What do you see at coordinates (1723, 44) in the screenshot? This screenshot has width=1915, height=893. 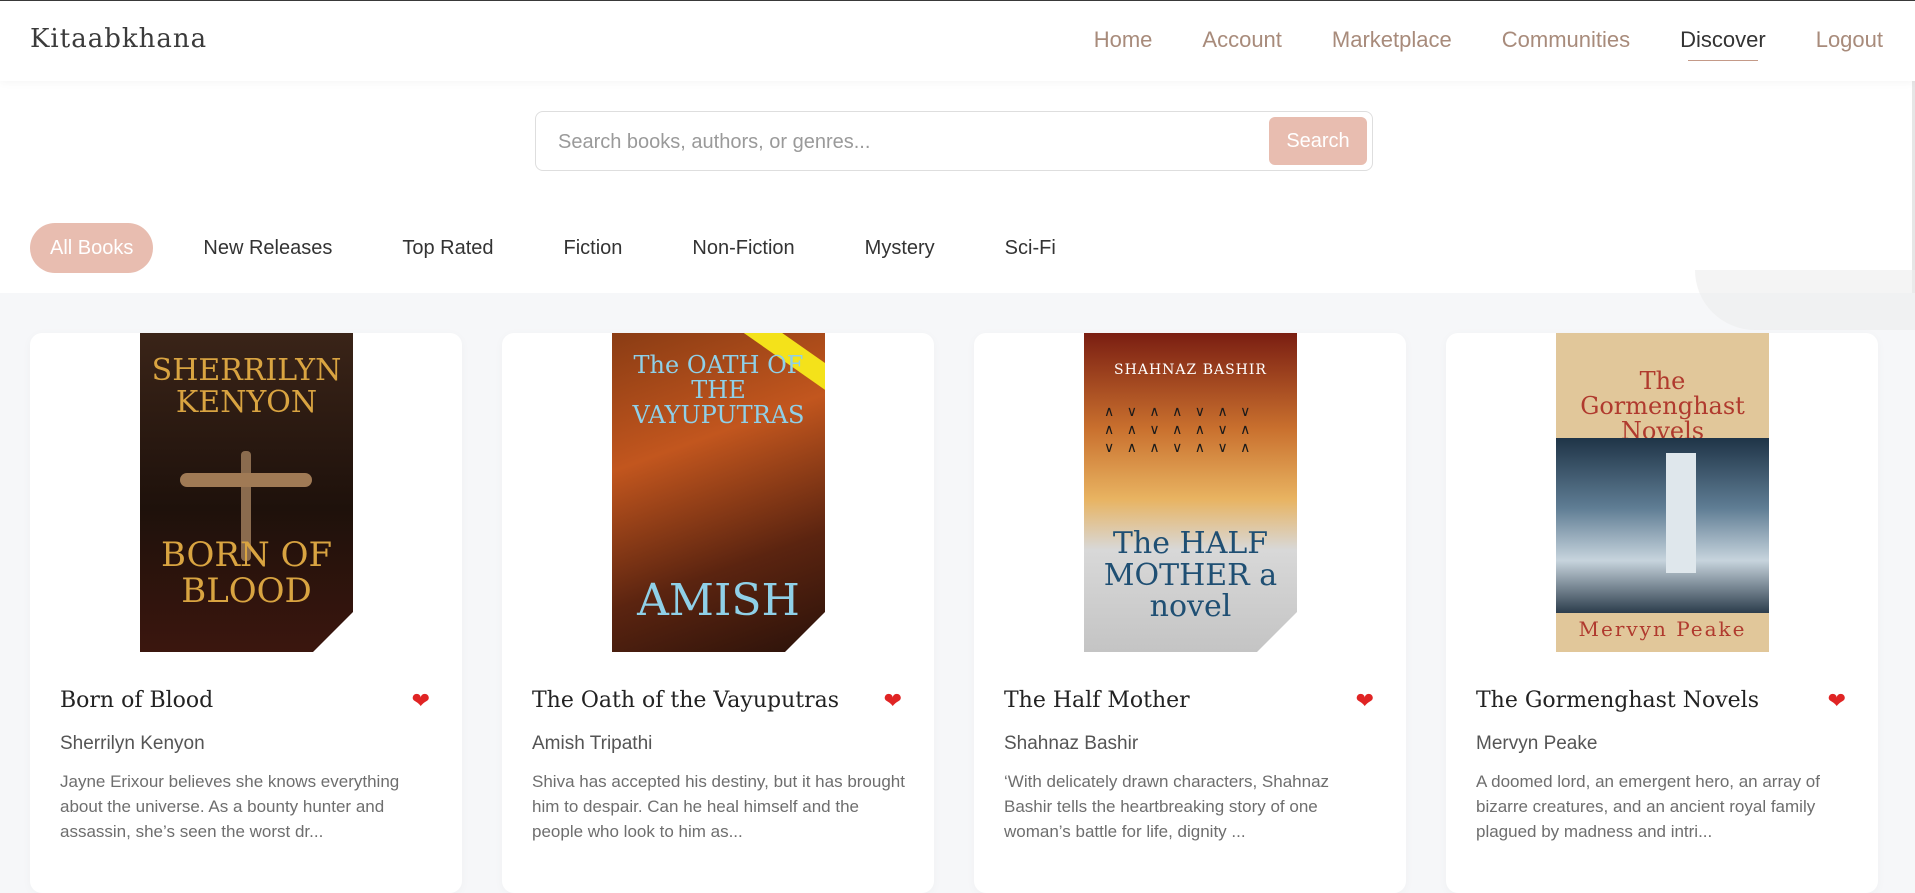 I see `nav-discover: Discover` at bounding box center [1723, 44].